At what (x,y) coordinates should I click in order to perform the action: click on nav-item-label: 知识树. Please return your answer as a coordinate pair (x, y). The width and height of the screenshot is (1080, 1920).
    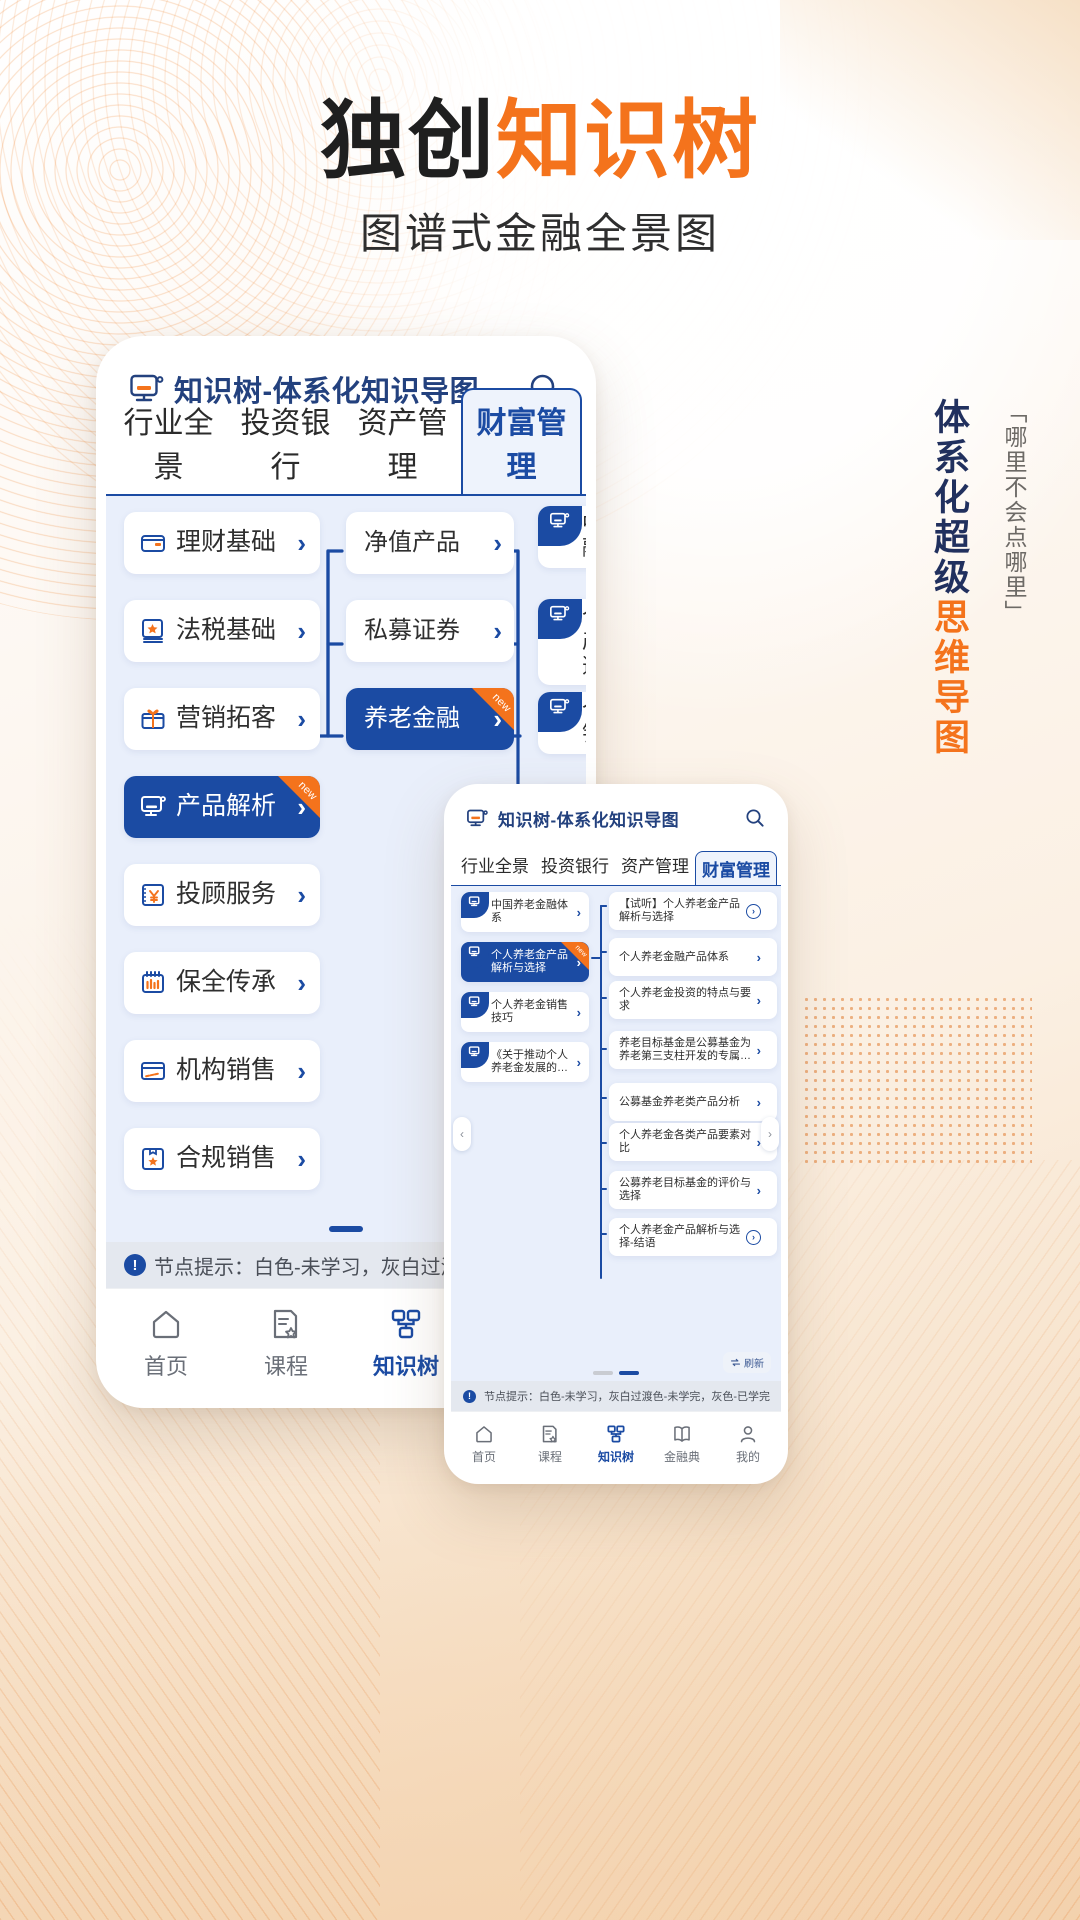
    Looking at the image, I should click on (405, 1366).